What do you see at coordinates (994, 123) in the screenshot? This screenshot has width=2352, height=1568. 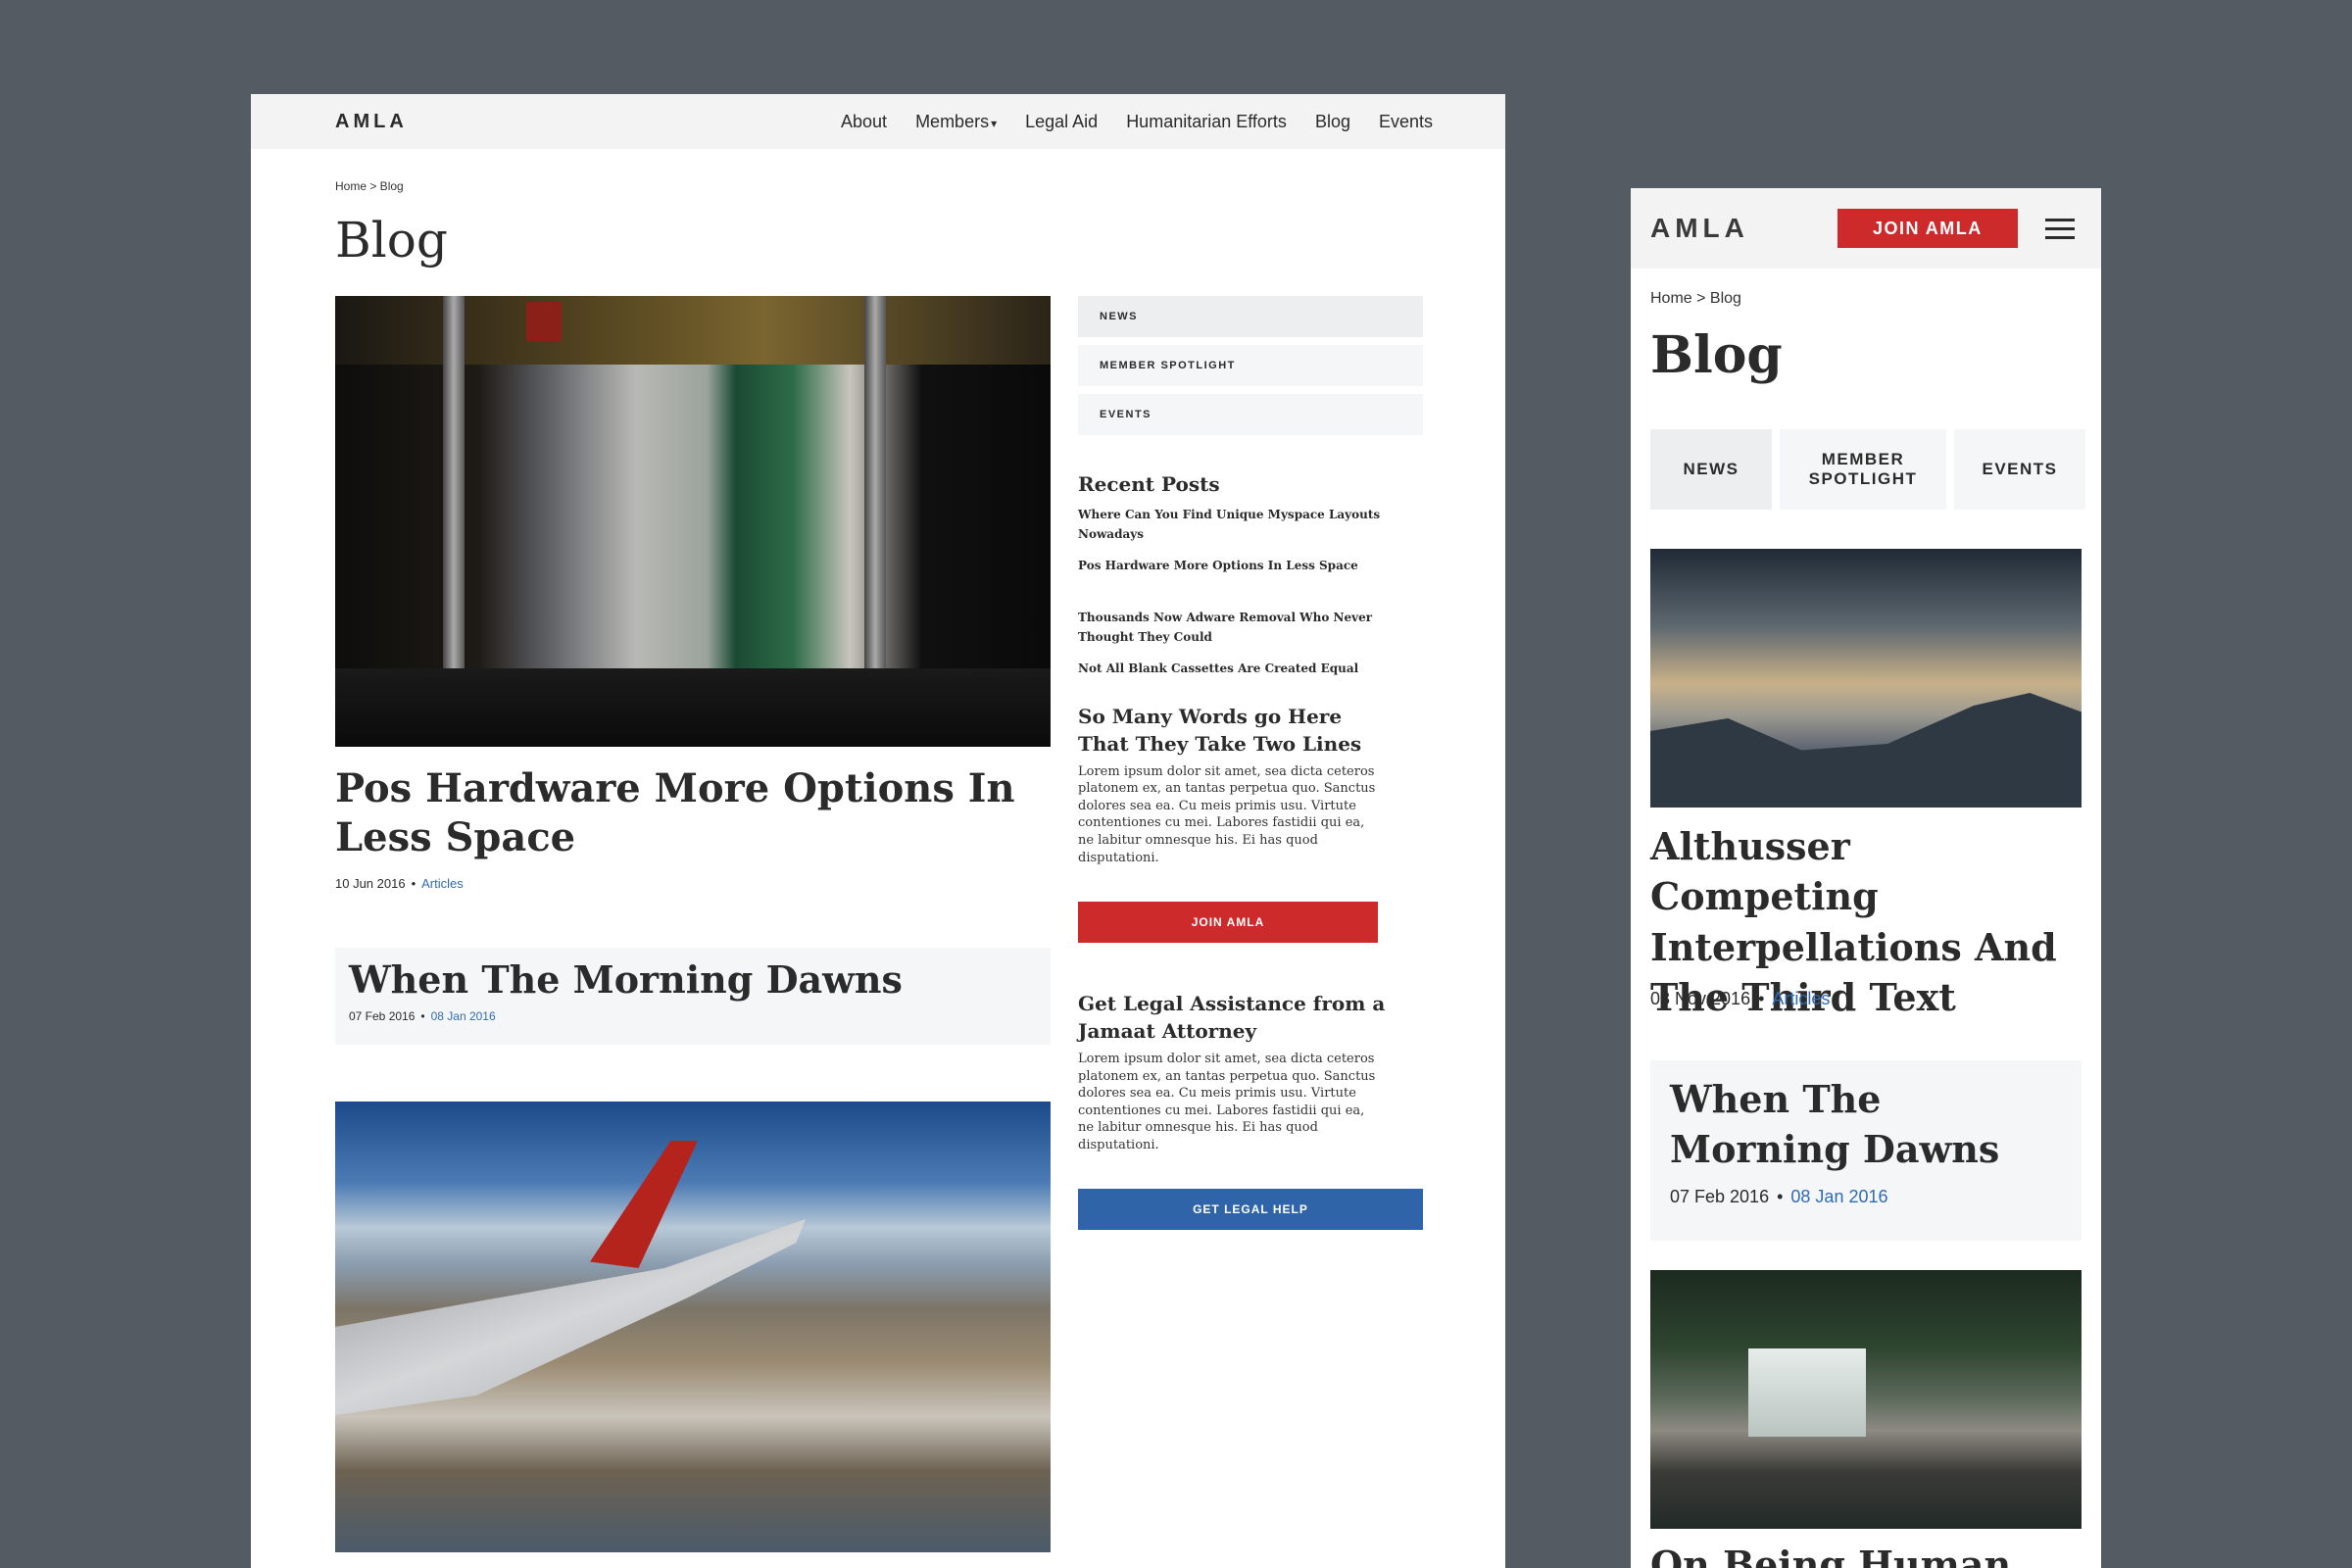 I see `chevron-down-icon: ▾` at bounding box center [994, 123].